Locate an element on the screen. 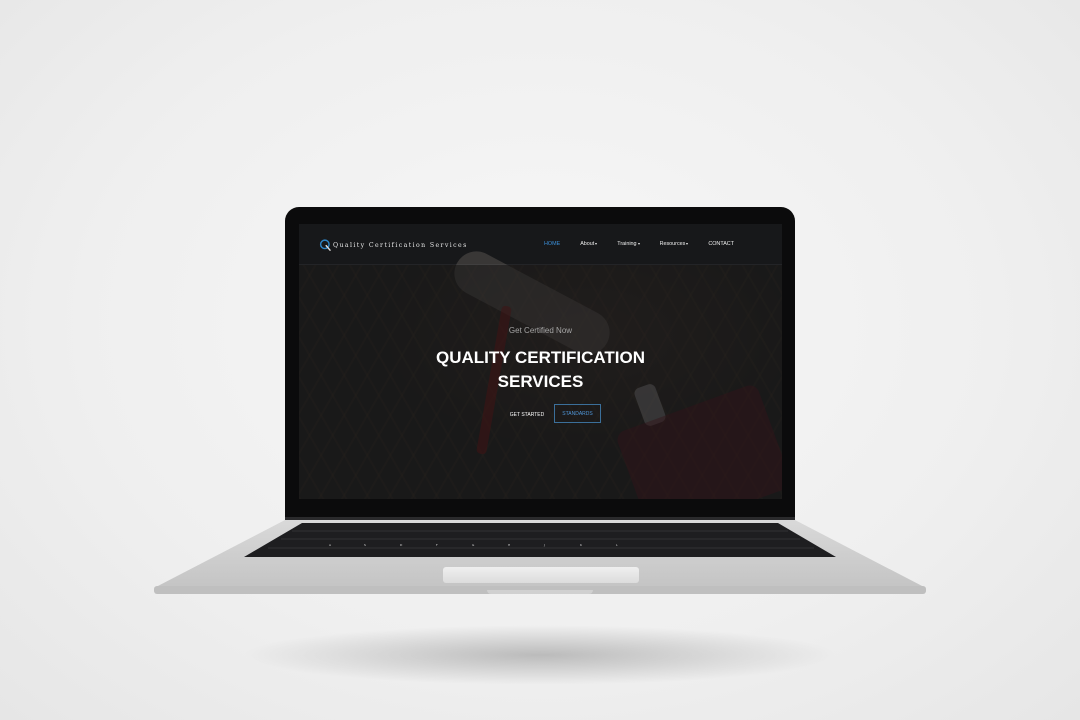  nav-training: Training is located at coordinates (628, 244).